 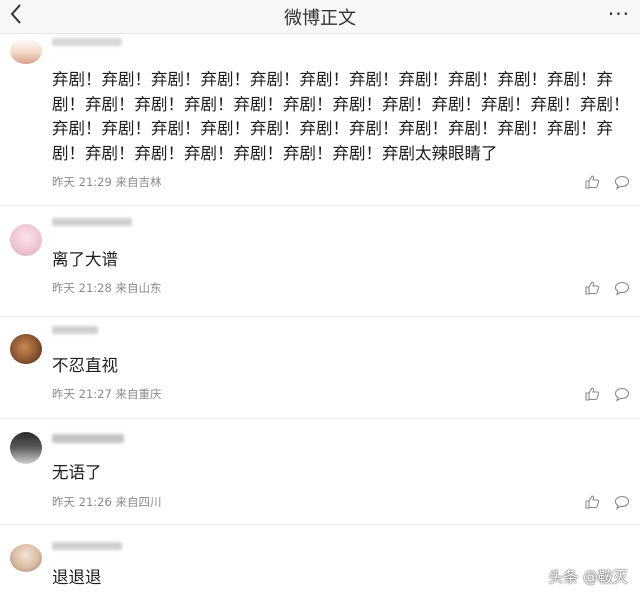 What do you see at coordinates (85, 259) in the screenshot?
I see `comment-text: 离了大谱` at bounding box center [85, 259].